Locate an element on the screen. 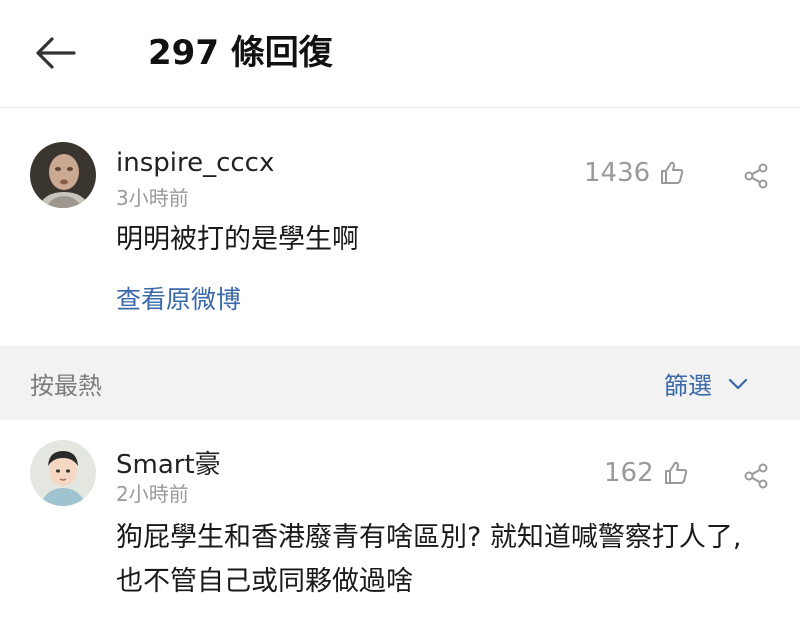 Image resolution: width=800 pixels, height=634 pixels. like-button: 1436 is located at coordinates (635, 173).